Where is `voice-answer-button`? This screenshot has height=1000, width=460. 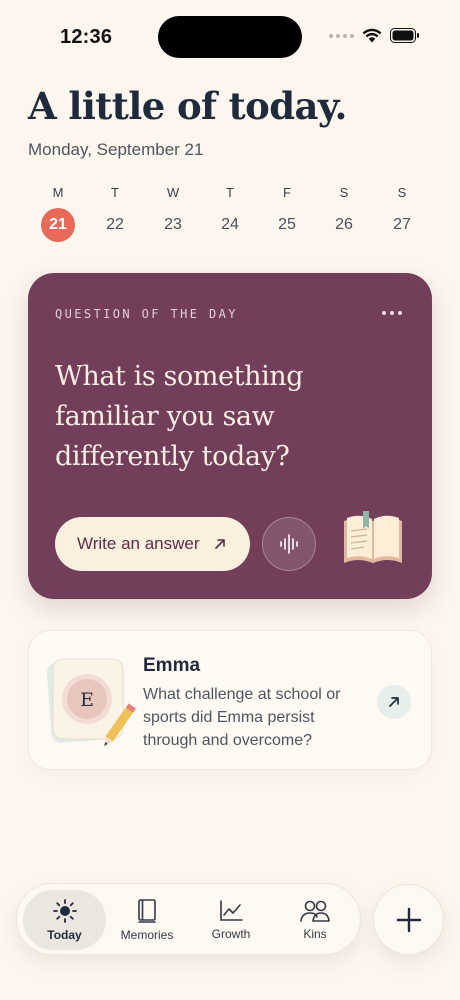
voice-answer-button is located at coordinates (289, 544).